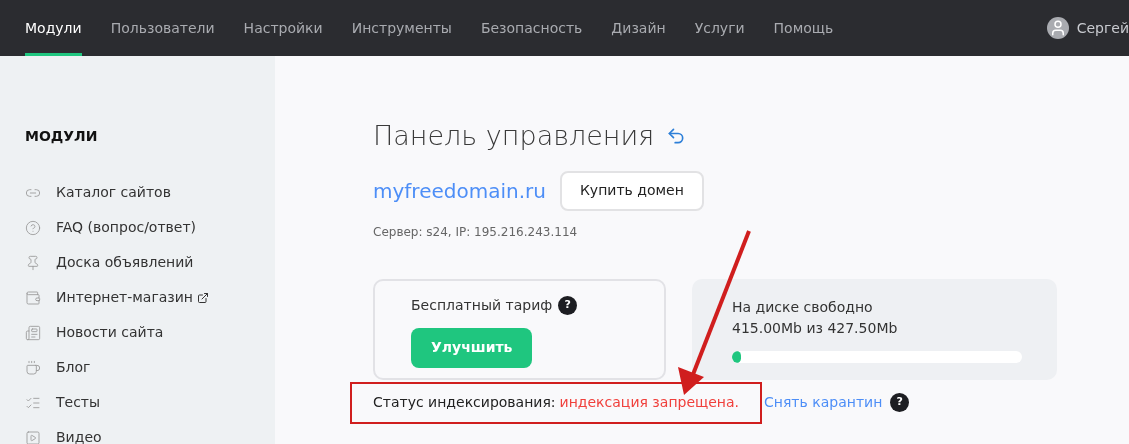  Describe the element at coordinates (113, 192) in the screenshot. I see `sidebar-link: Каталог сайтов` at that location.